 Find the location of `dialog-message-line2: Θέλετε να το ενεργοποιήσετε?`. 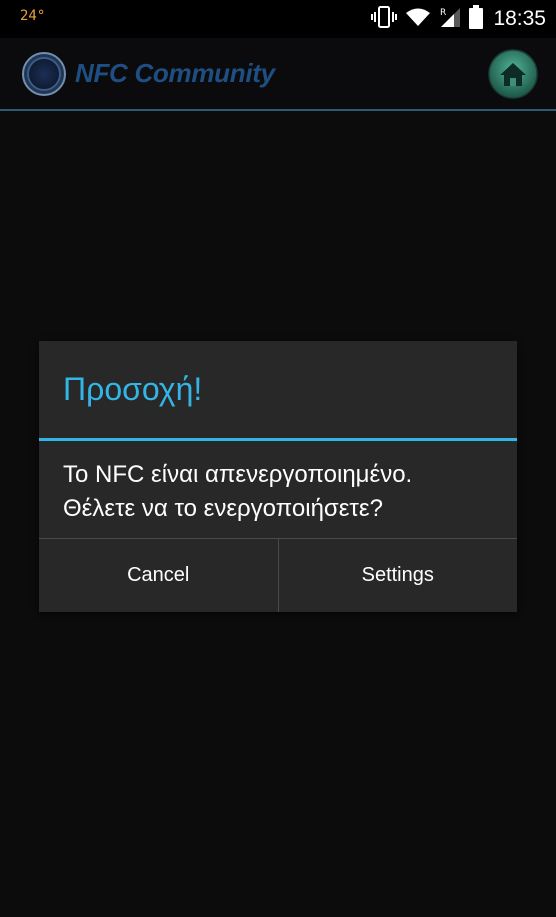

dialog-message-line2: Θέλετε να το ενεργοποιήσετε? is located at coordinates (223, 508).